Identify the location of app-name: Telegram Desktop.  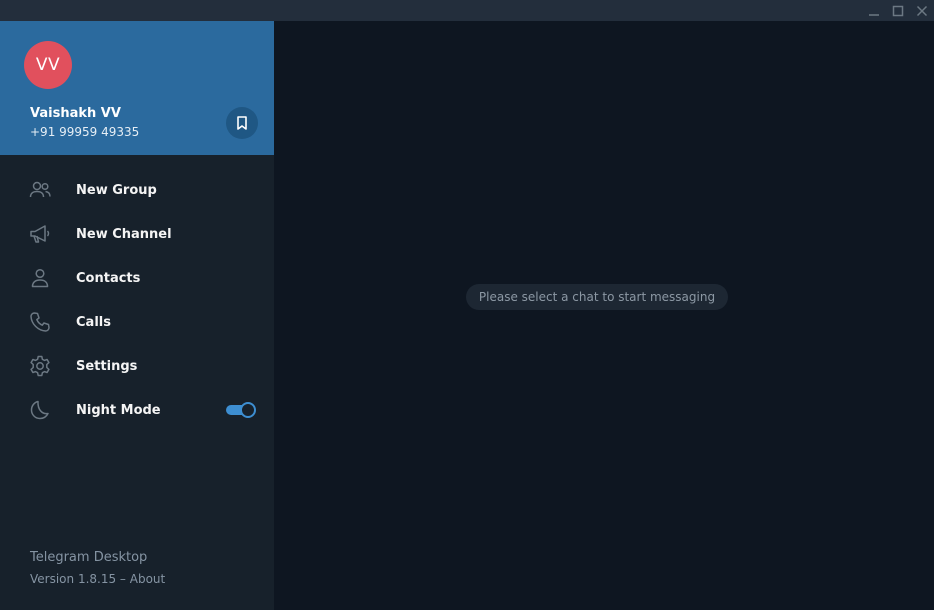
(88, 557).